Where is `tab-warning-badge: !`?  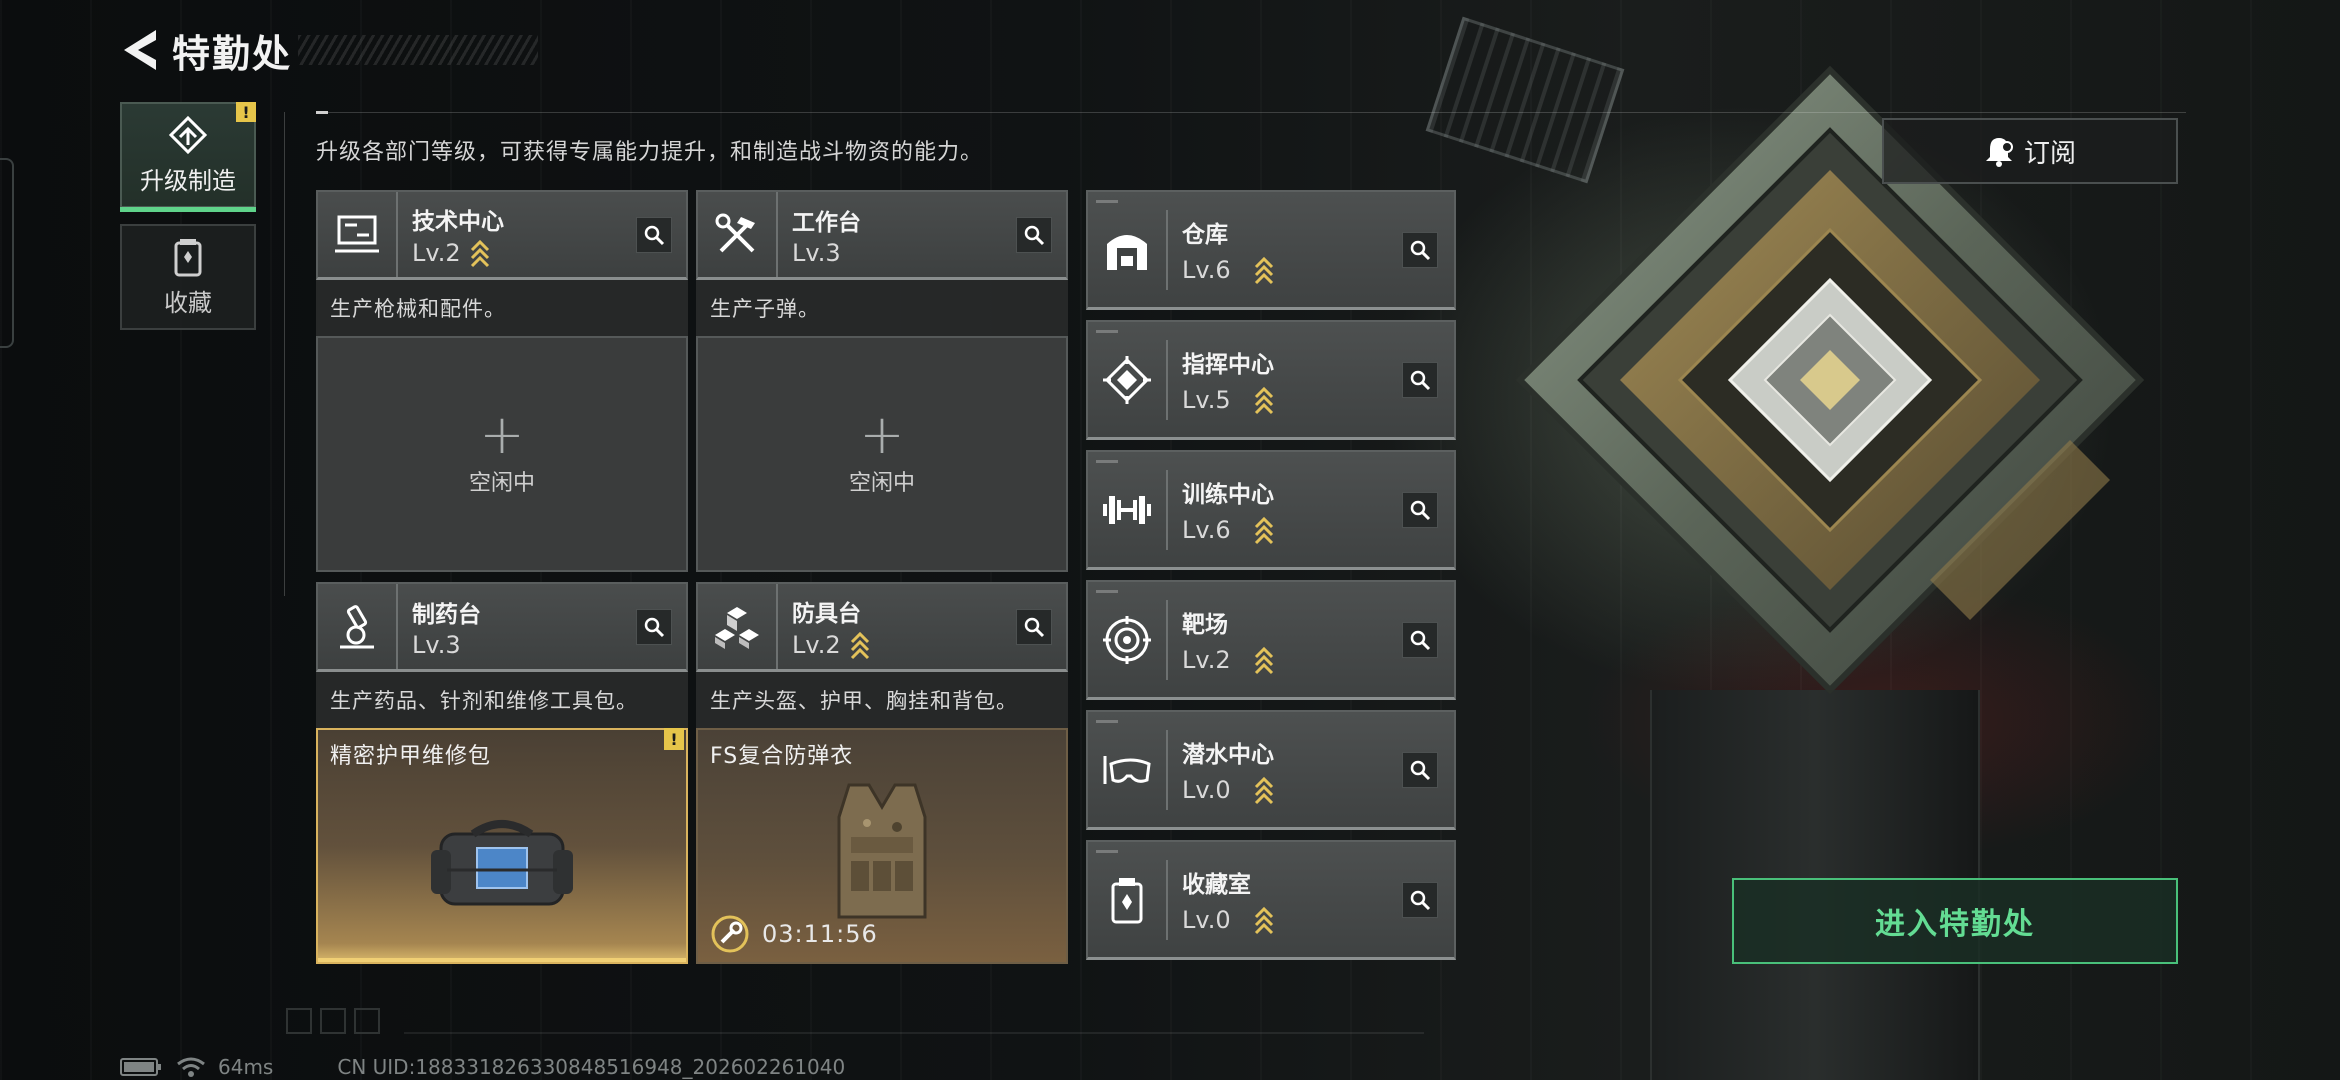 tab-warning-badge: ! is located at coordinates (246, 112).